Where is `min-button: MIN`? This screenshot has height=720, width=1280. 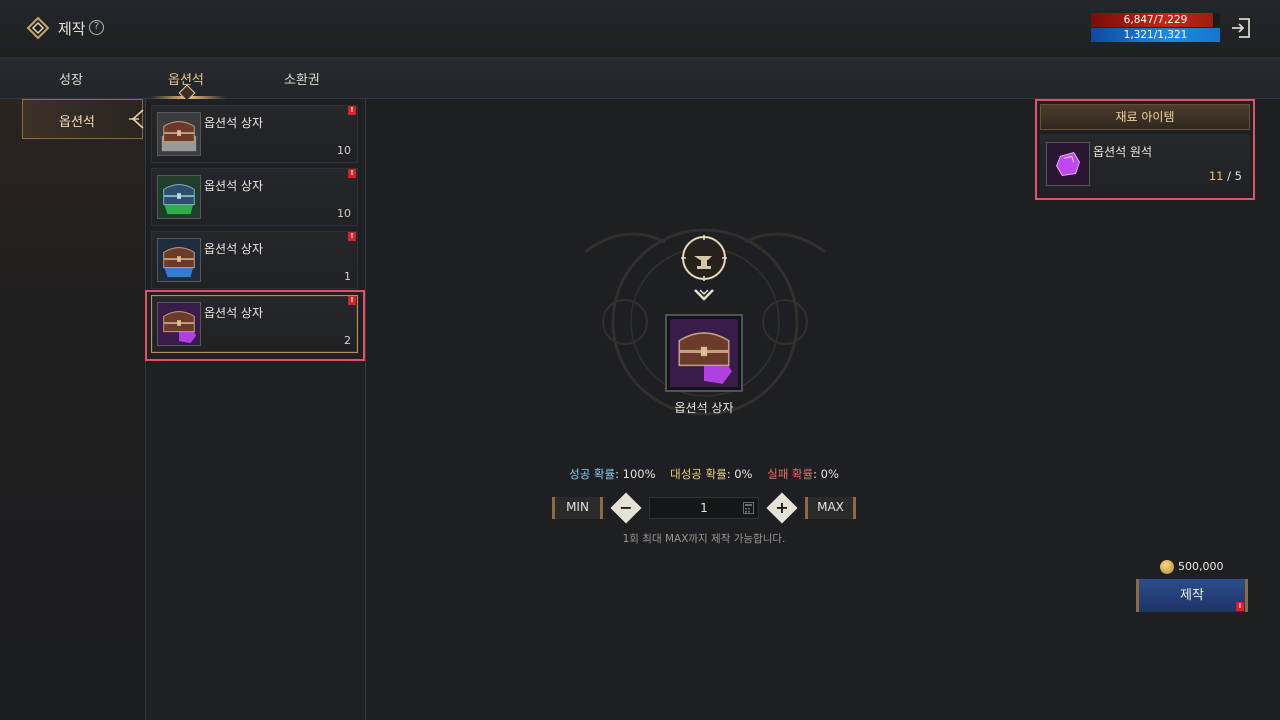 min-button: MIN is located at coordinates (577, 508).